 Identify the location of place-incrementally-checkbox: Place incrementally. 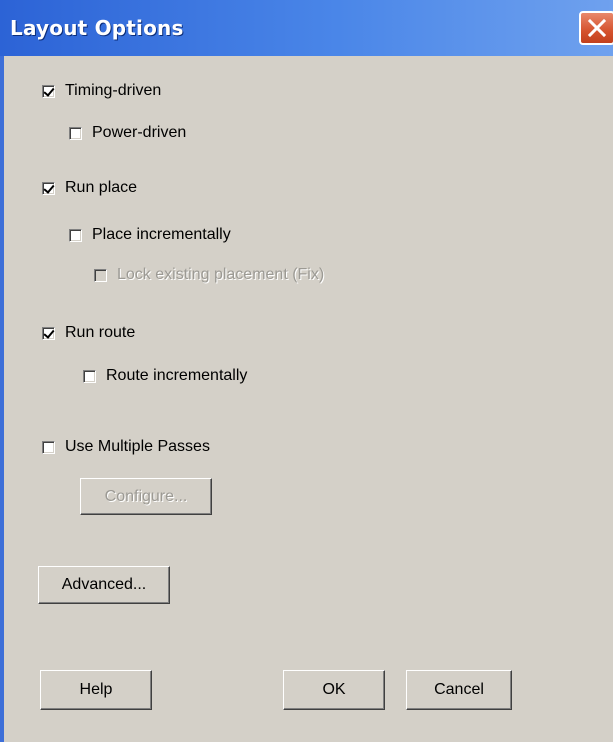
(150, 235).